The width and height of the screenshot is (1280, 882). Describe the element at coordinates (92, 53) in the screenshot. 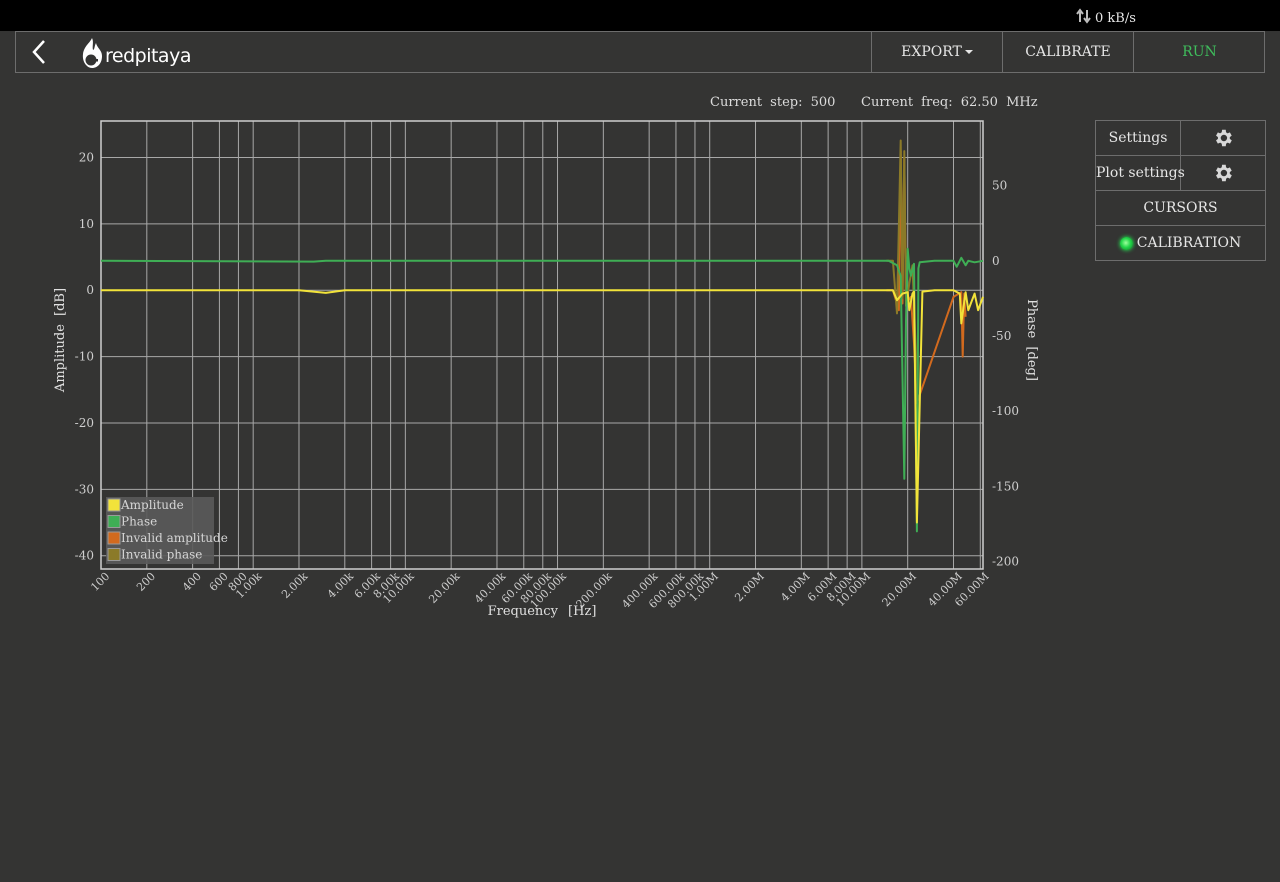

I see `redpitaya-flame-icon` at that location.